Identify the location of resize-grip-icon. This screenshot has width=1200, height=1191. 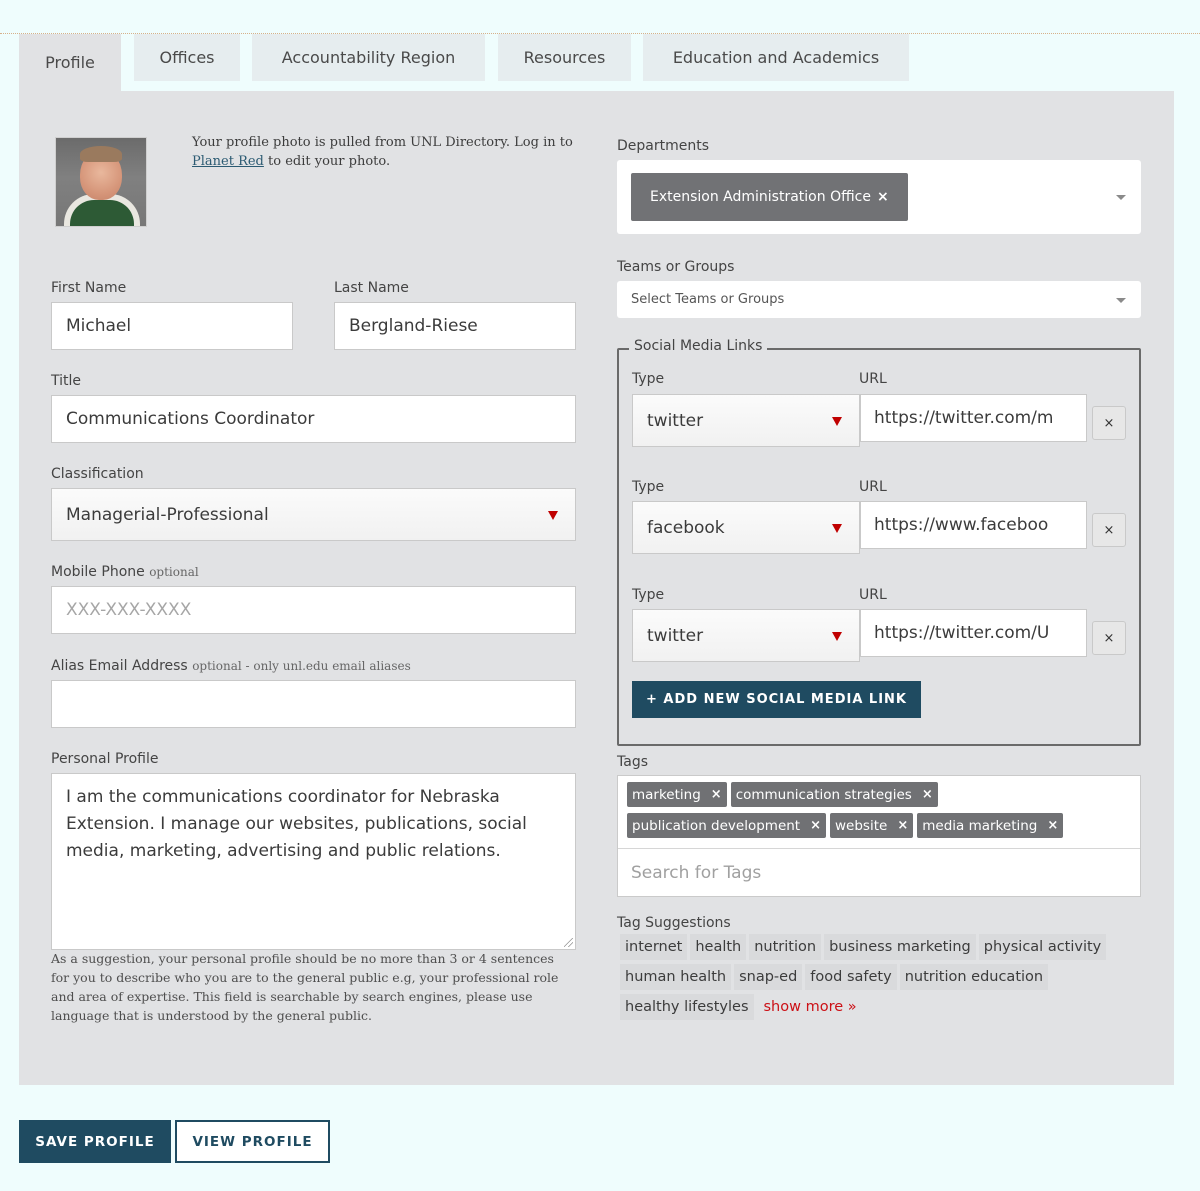
(568, 942).